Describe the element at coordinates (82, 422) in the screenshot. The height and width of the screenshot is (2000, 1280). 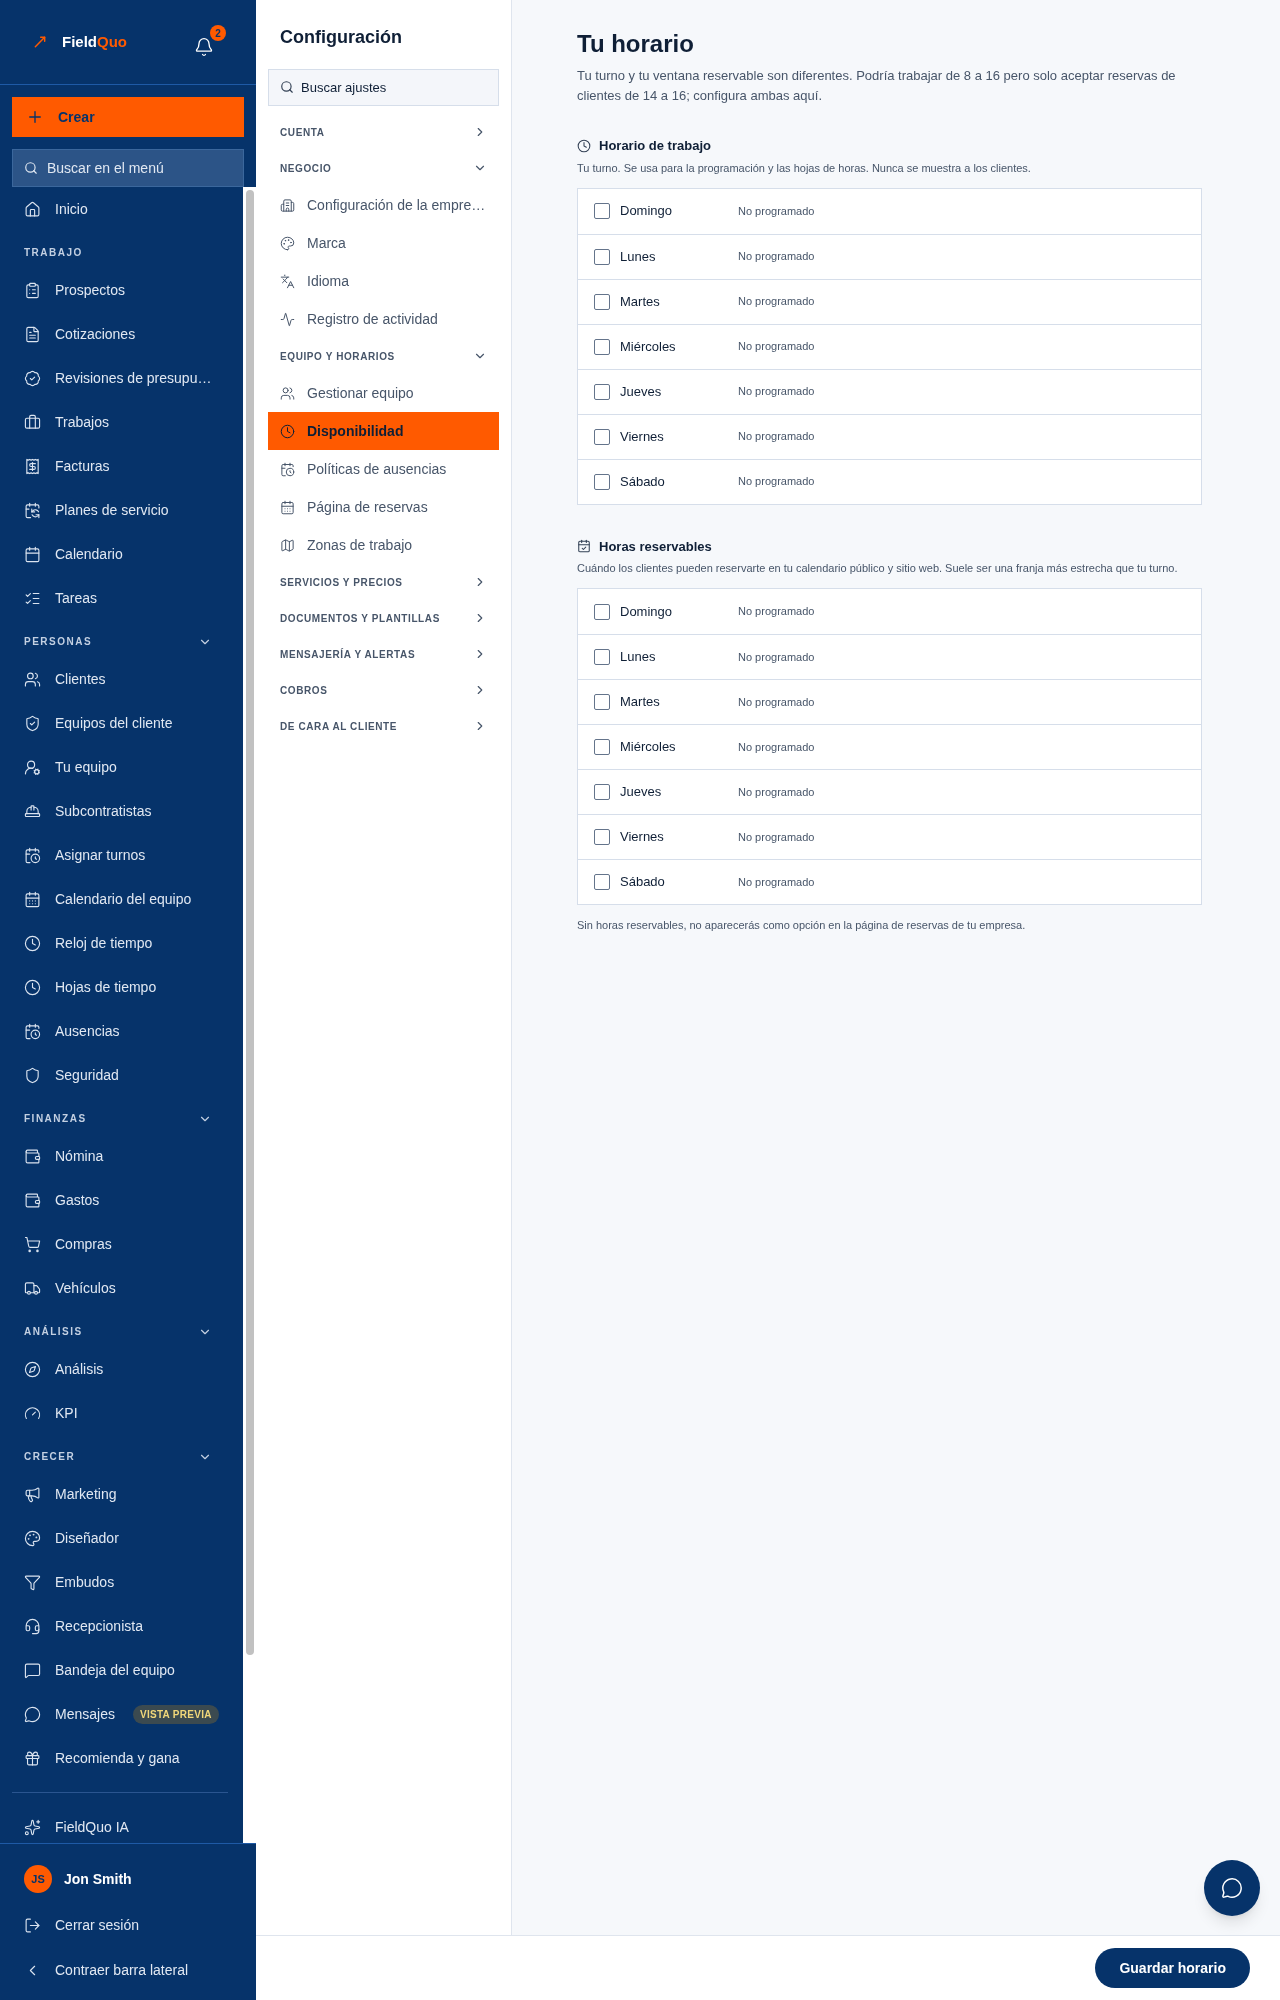
I see `nav-item: Trabajos` at that location.